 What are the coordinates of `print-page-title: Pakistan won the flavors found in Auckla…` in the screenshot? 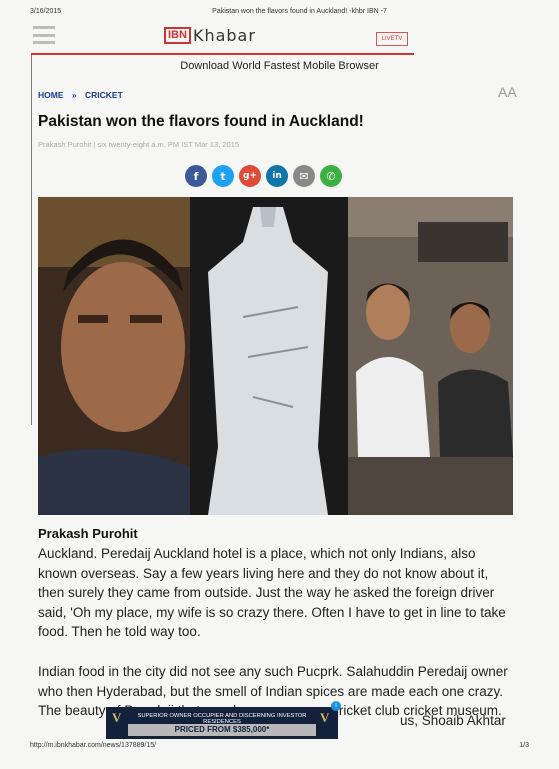 It's located at (299, 11).